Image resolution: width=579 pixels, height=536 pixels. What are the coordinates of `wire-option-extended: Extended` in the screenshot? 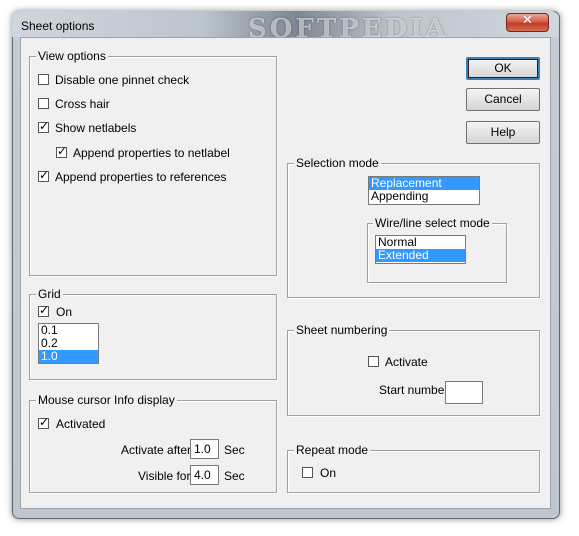 It's located at (420, 255).